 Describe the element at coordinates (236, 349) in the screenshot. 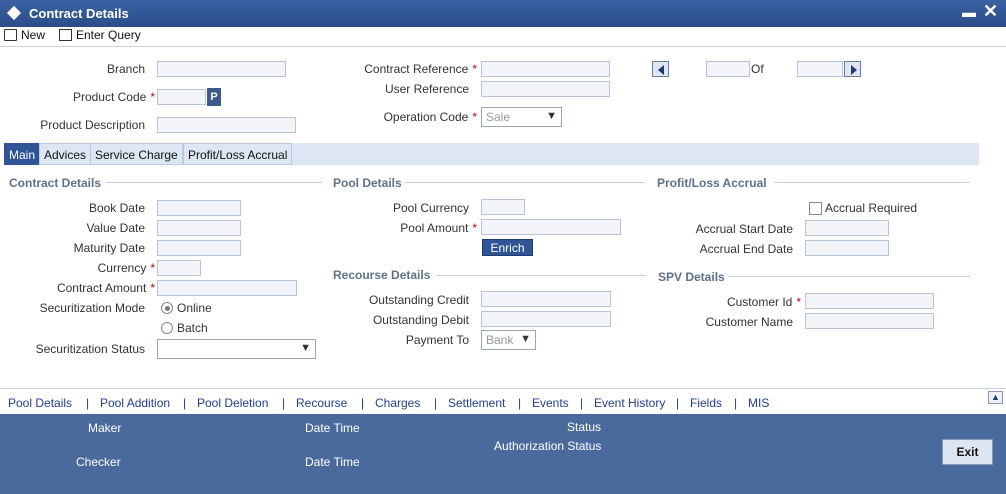

I see `securitization-status-select: ▼` at that location.